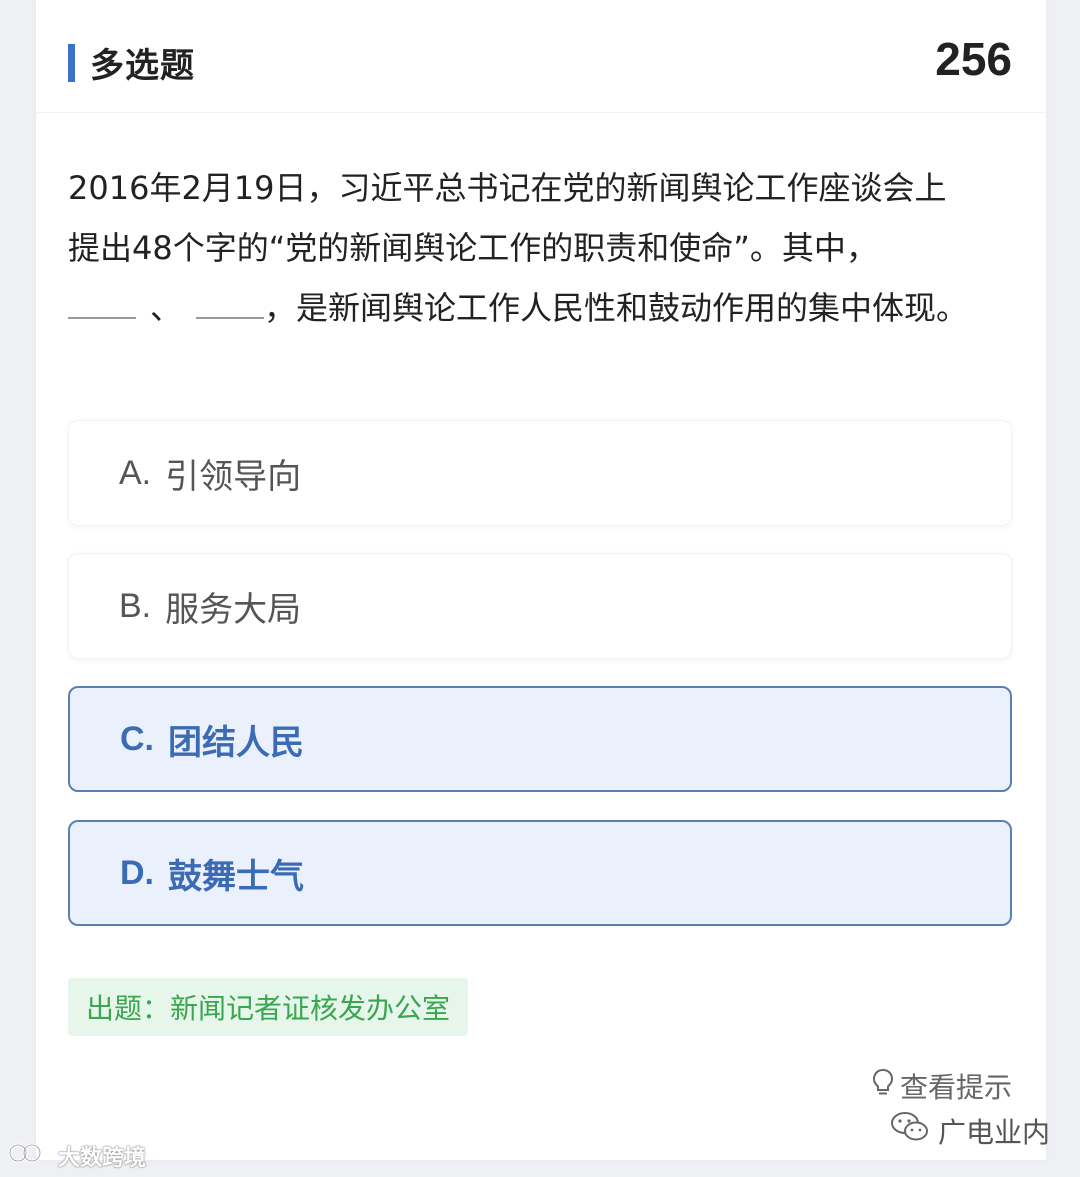 Image resolution: width=1080 pixels, height=1177 pixels. I want to click on watermark-right: 广电业内, so click(970, 1130).